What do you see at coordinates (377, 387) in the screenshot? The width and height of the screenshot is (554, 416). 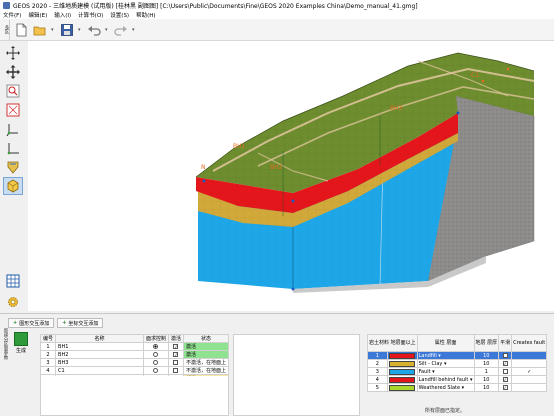 I see `soil-number: 5` at bounding box center [377, 387].